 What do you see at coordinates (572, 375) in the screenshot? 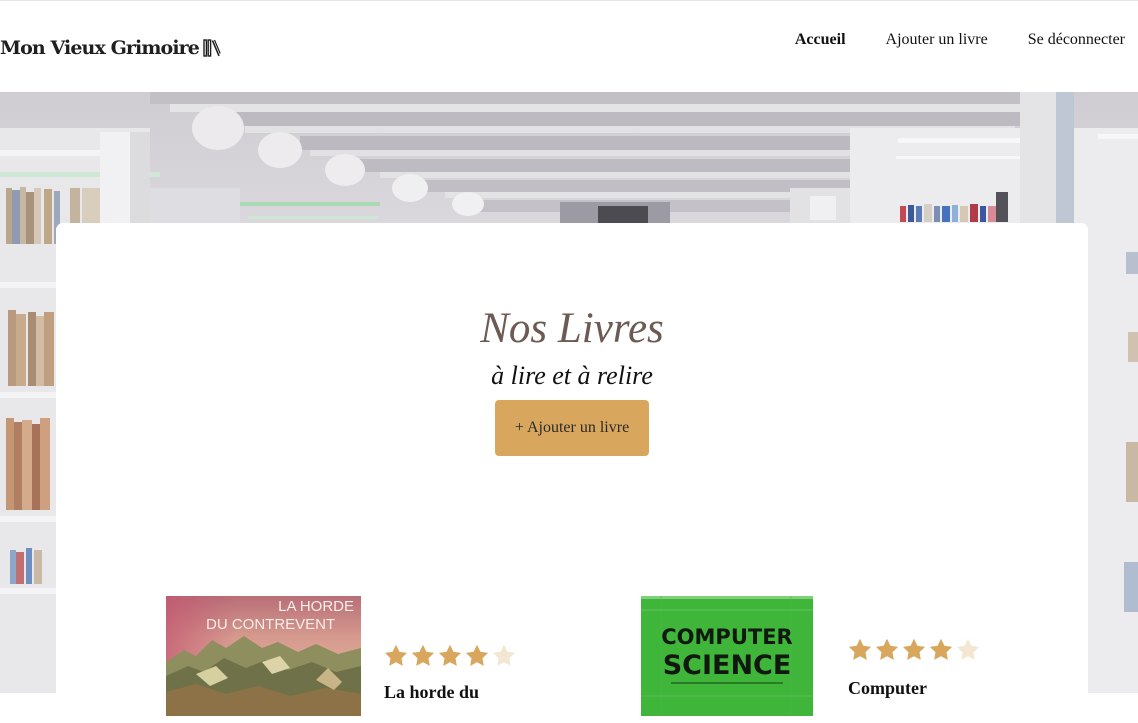
I see `page-subtitle: à lire et à relire` at bounding box center [572, 375].